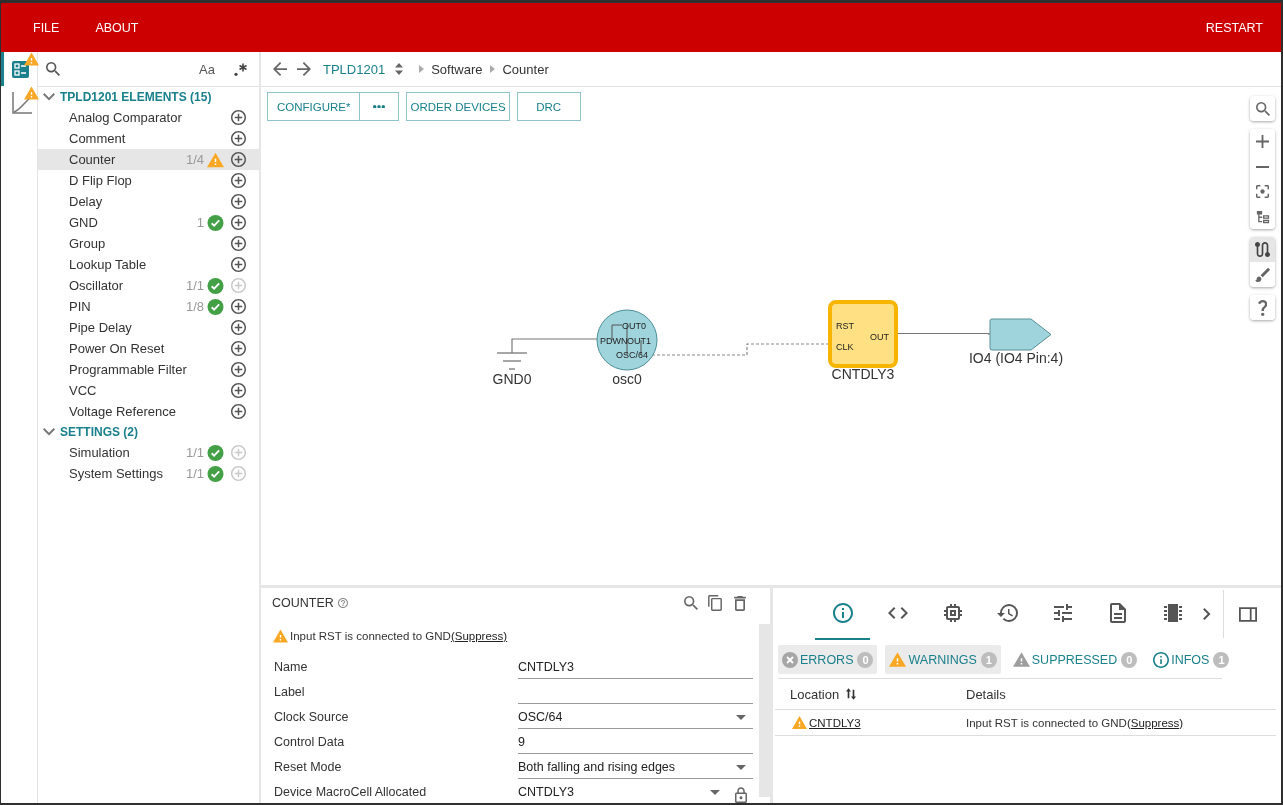 This screenshot has width=1283, height=805. I want to click on warning-icon, so click(898, 659).